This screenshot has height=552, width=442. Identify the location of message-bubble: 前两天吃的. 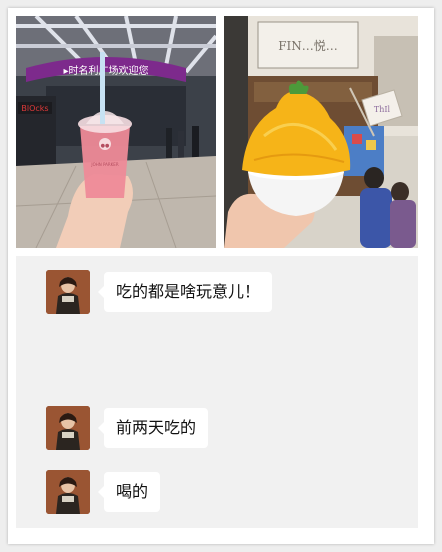
(153, 428).